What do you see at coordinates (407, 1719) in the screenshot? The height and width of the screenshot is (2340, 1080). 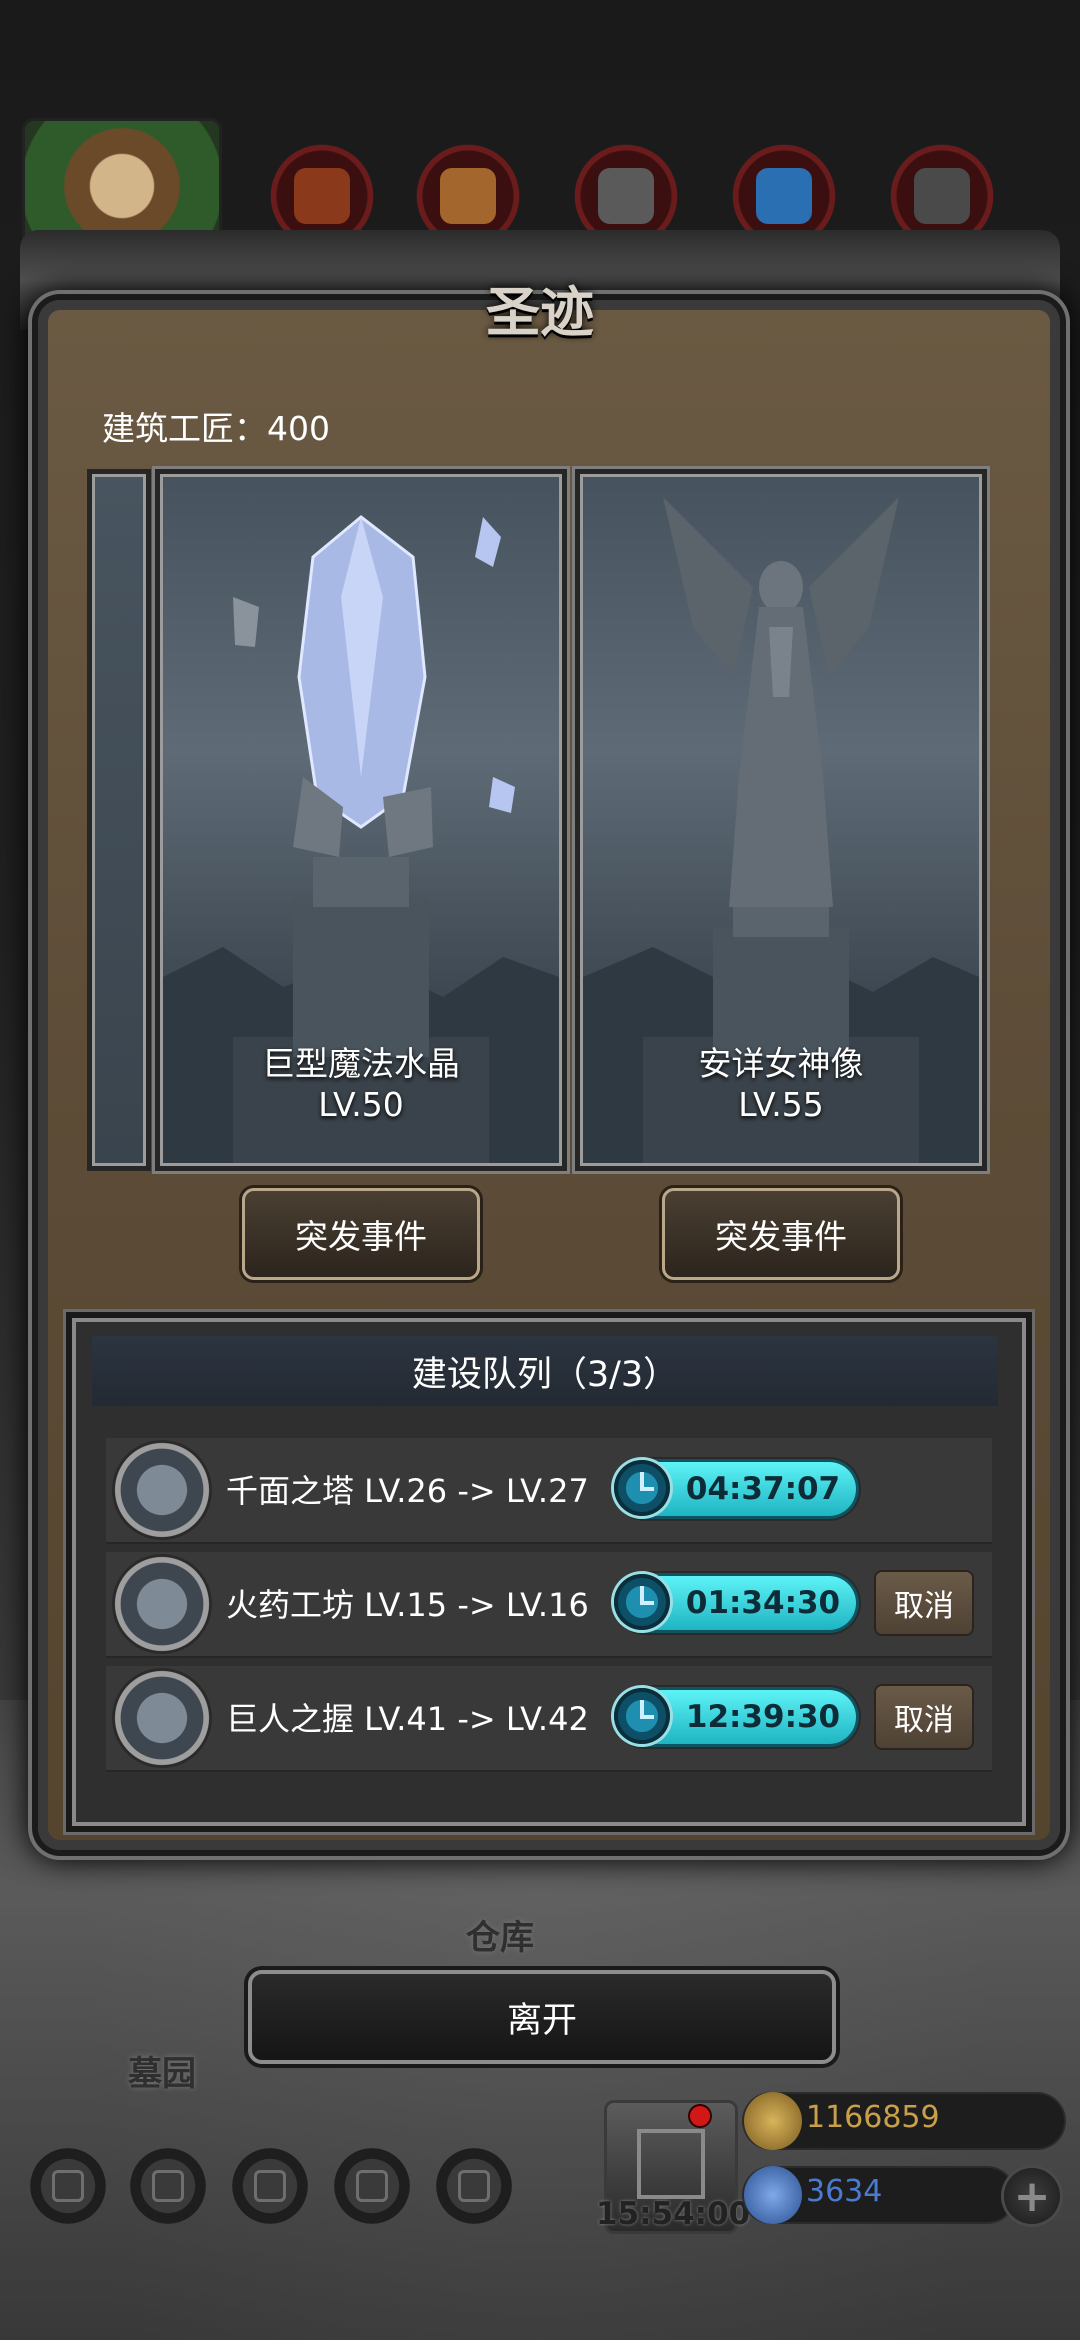 I see `queue-row-label: 巨人之握 LV.41 -> LV.42` at bounding box center [407, 1719].